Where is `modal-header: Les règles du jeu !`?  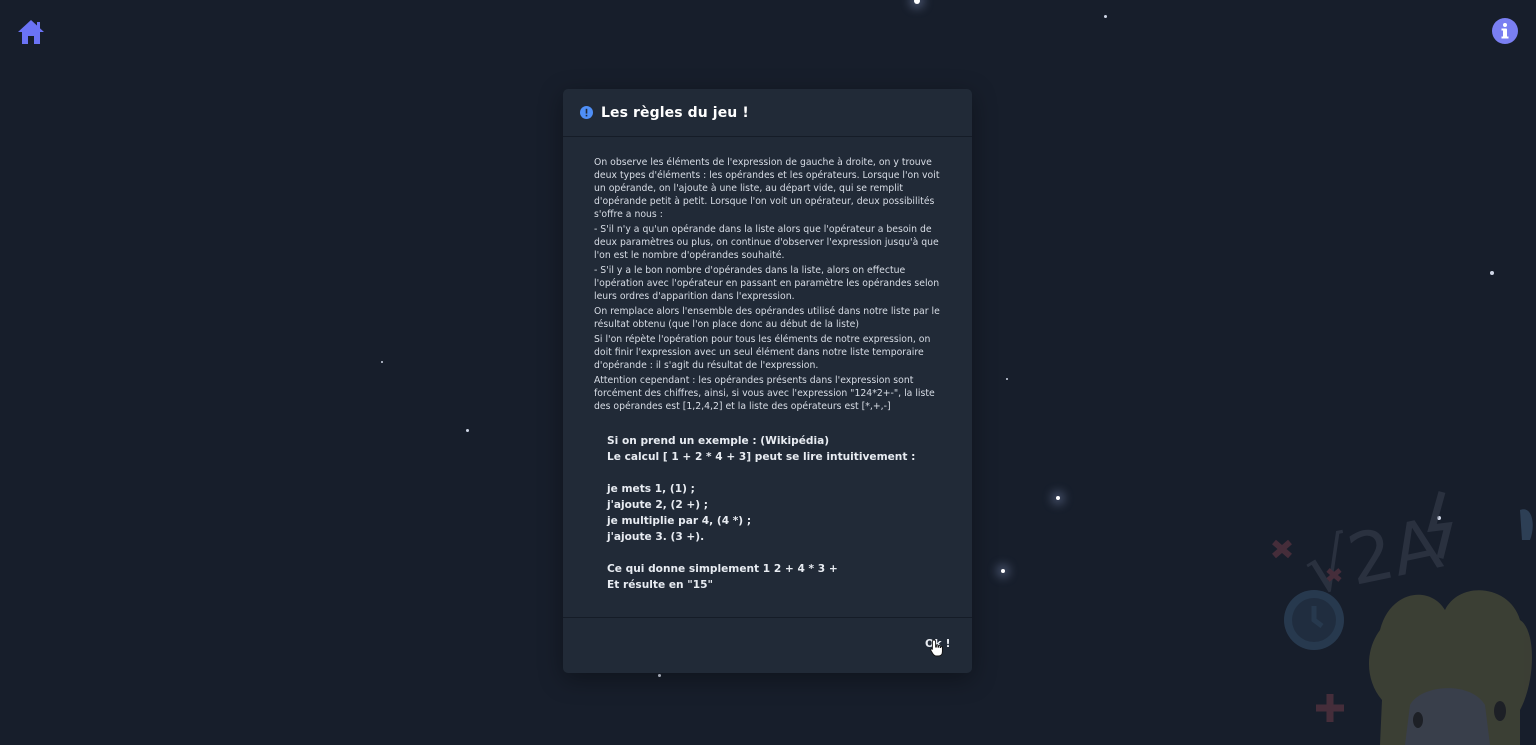
modal-header: Les règles du jeu ! is located at coordinates (767, 113).